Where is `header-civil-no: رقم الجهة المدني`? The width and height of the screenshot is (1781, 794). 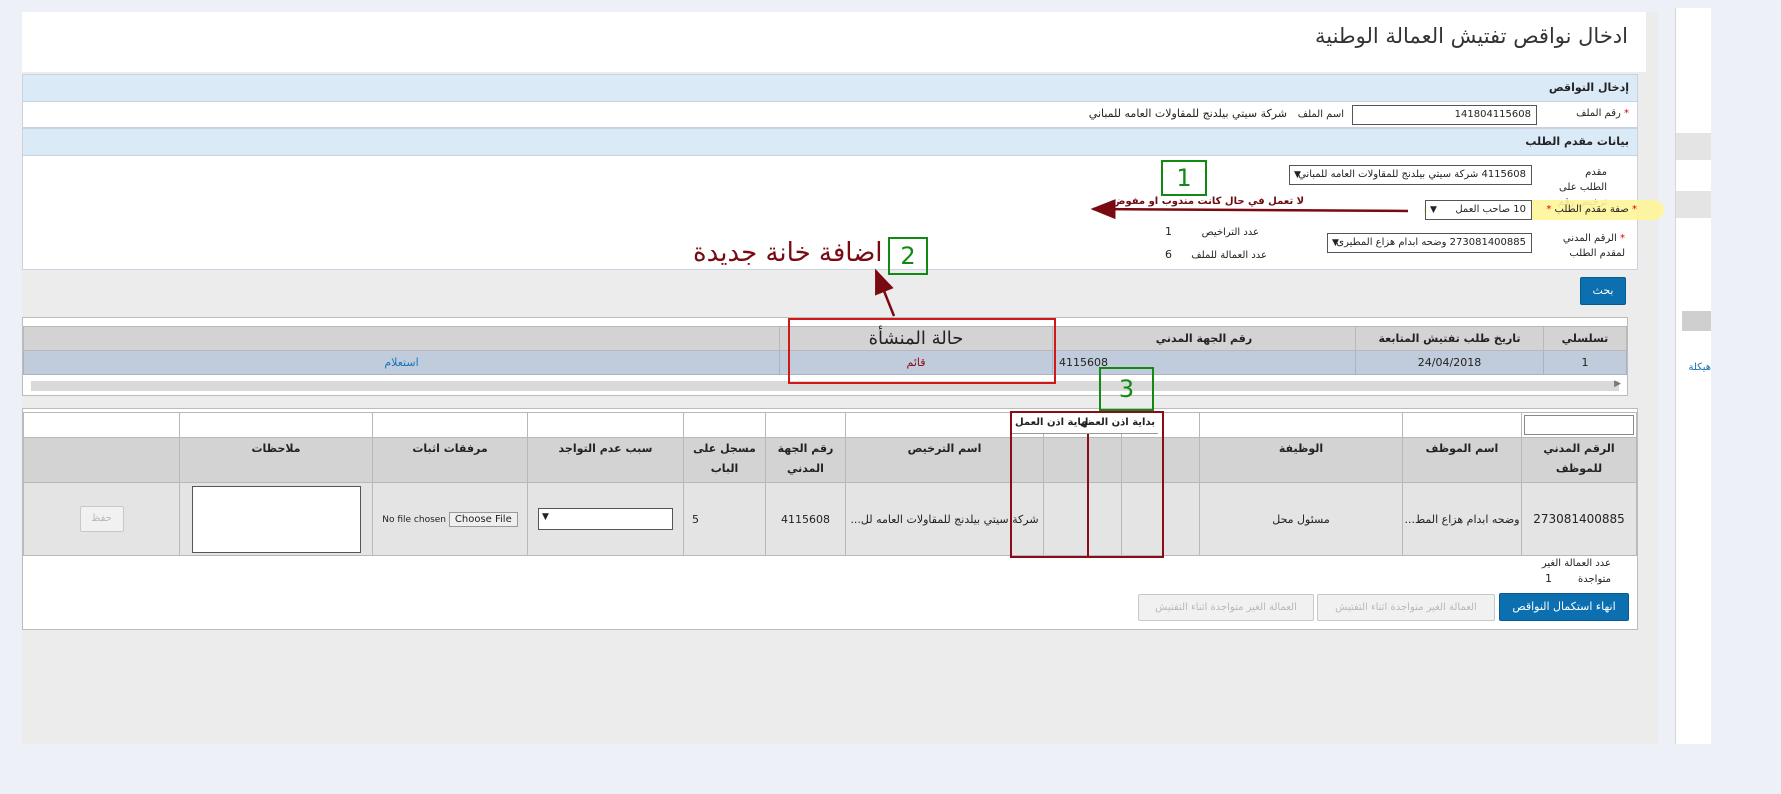
header-civil-no: رقم الجهة المدني is located at coordinates (1204, 338).